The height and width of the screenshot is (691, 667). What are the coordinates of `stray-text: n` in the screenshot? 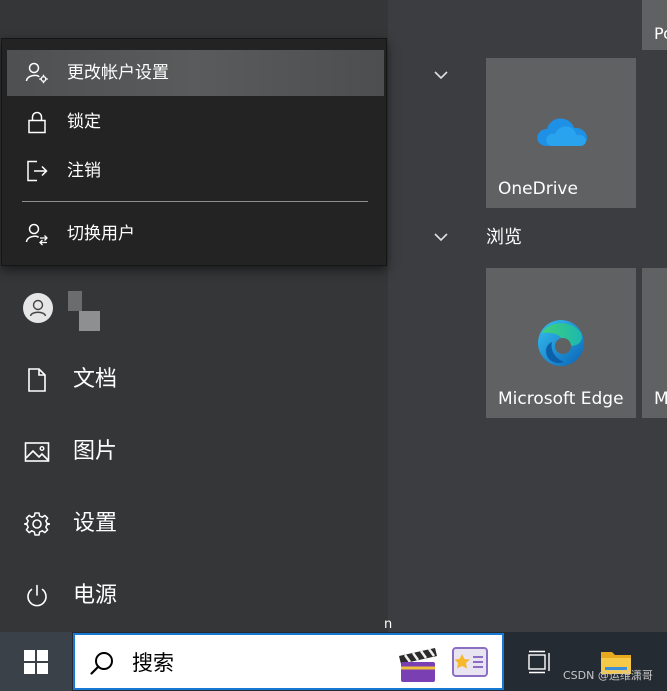 It's located at (388, 624).